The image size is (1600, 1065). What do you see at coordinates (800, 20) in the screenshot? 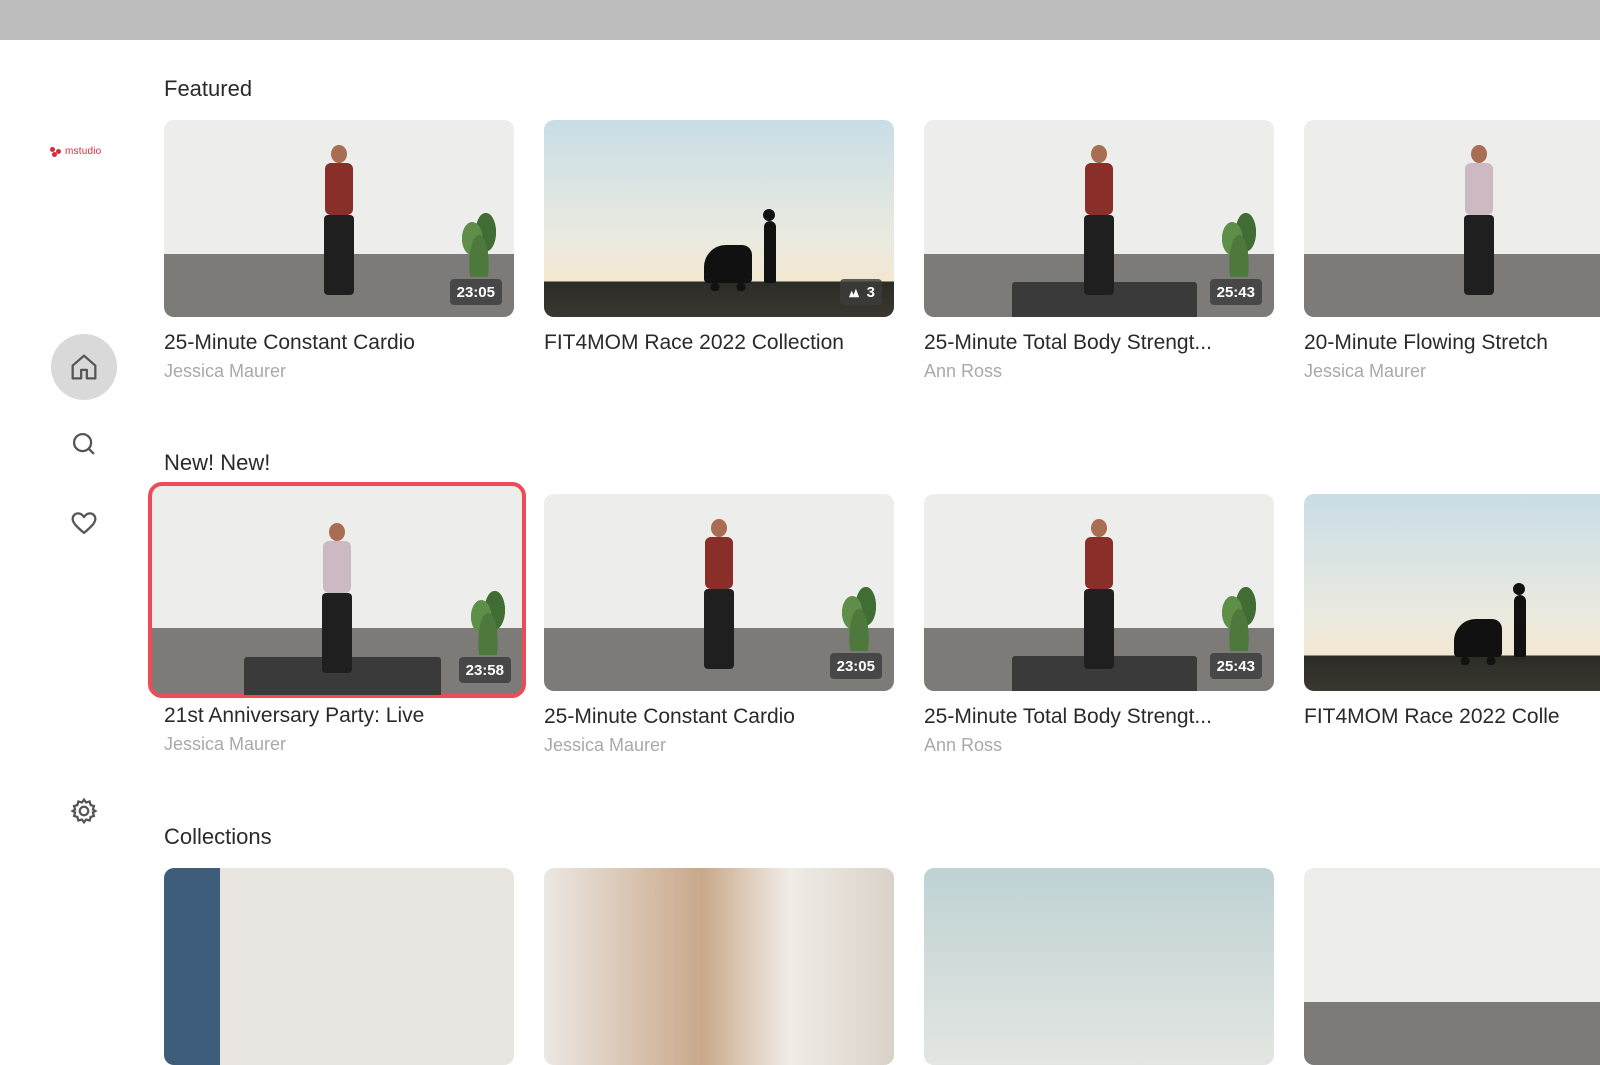
I see `system-status-bar` at bounding box center [800, 20].